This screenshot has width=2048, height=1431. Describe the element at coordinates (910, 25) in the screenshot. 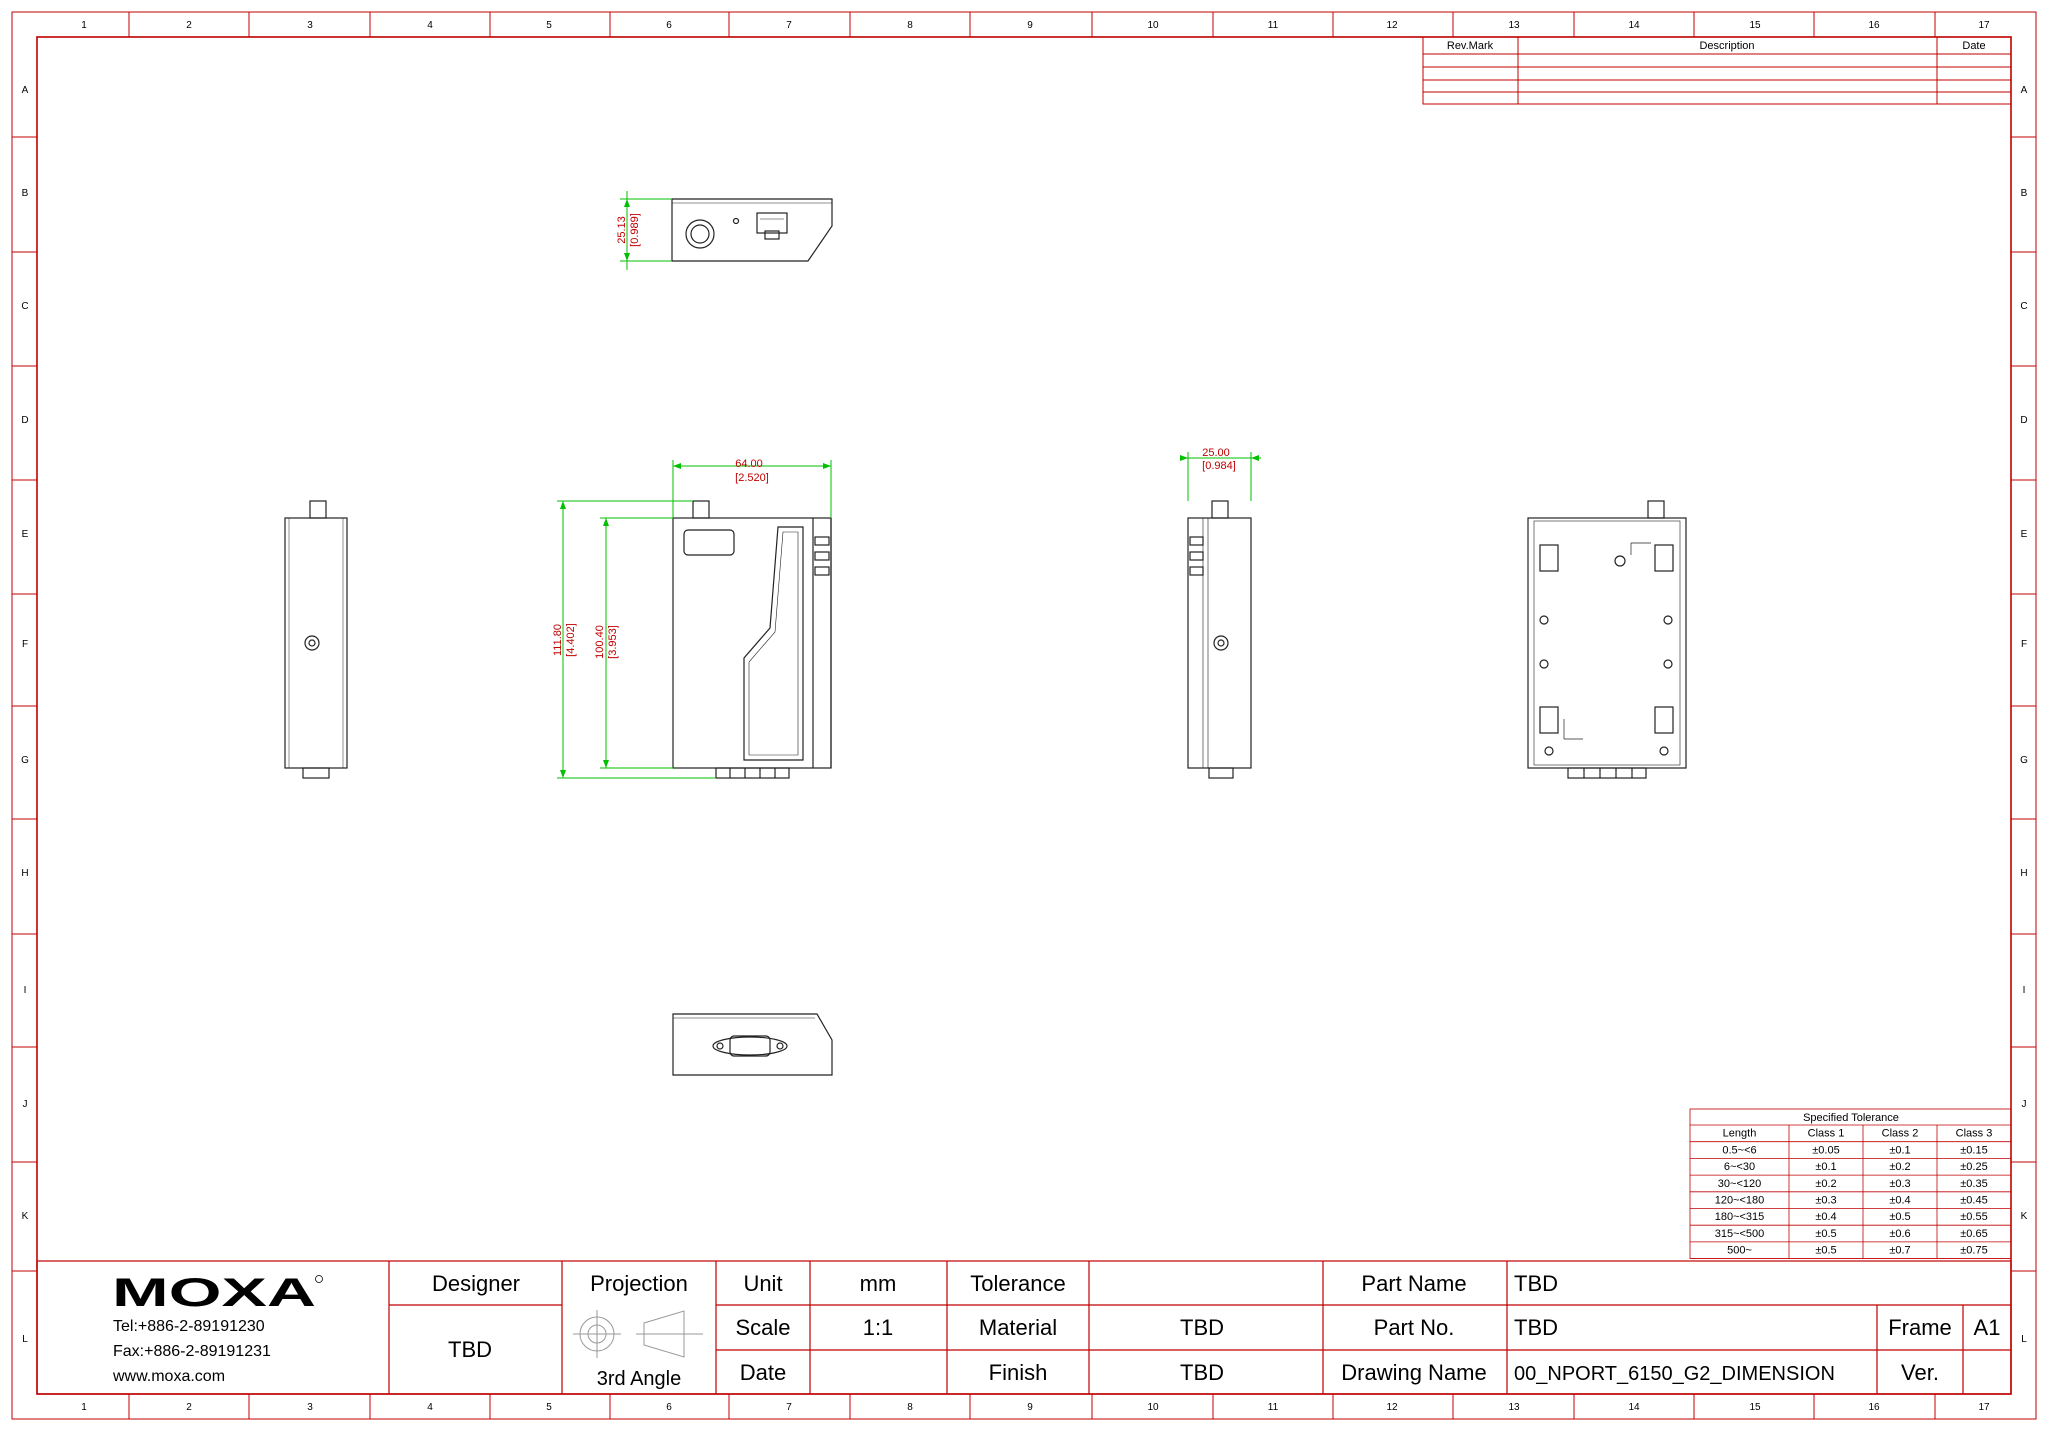

I see `column-number-top: 8` at that location.